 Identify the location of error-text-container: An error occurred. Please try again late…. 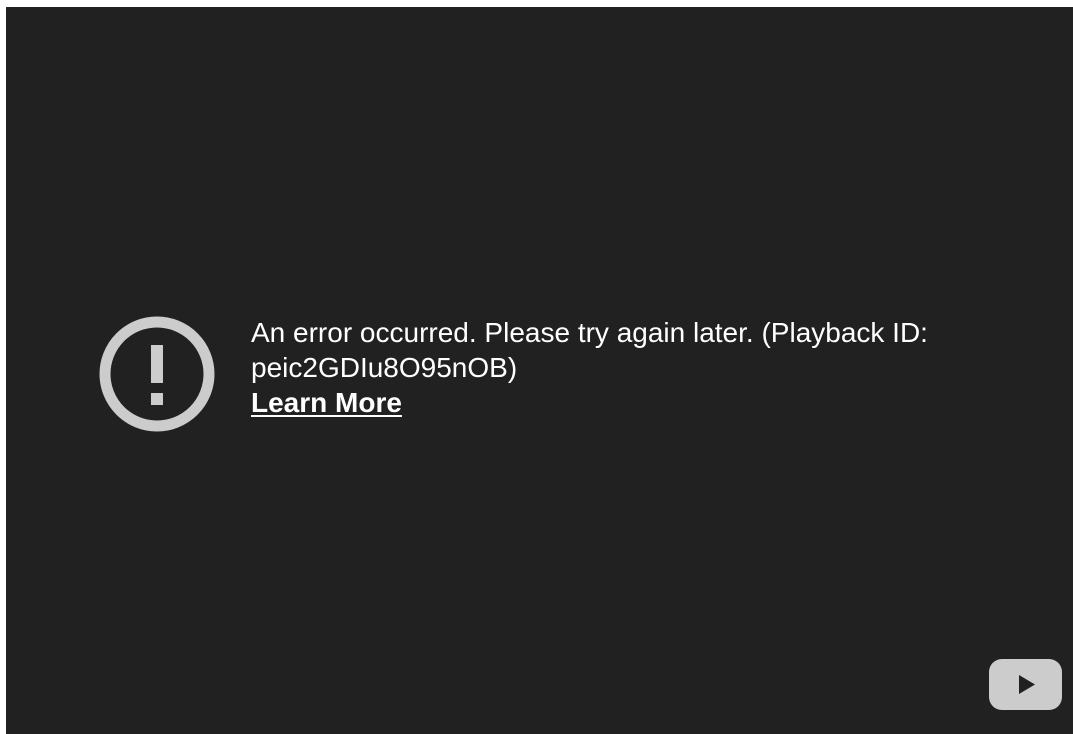
(631, 367).